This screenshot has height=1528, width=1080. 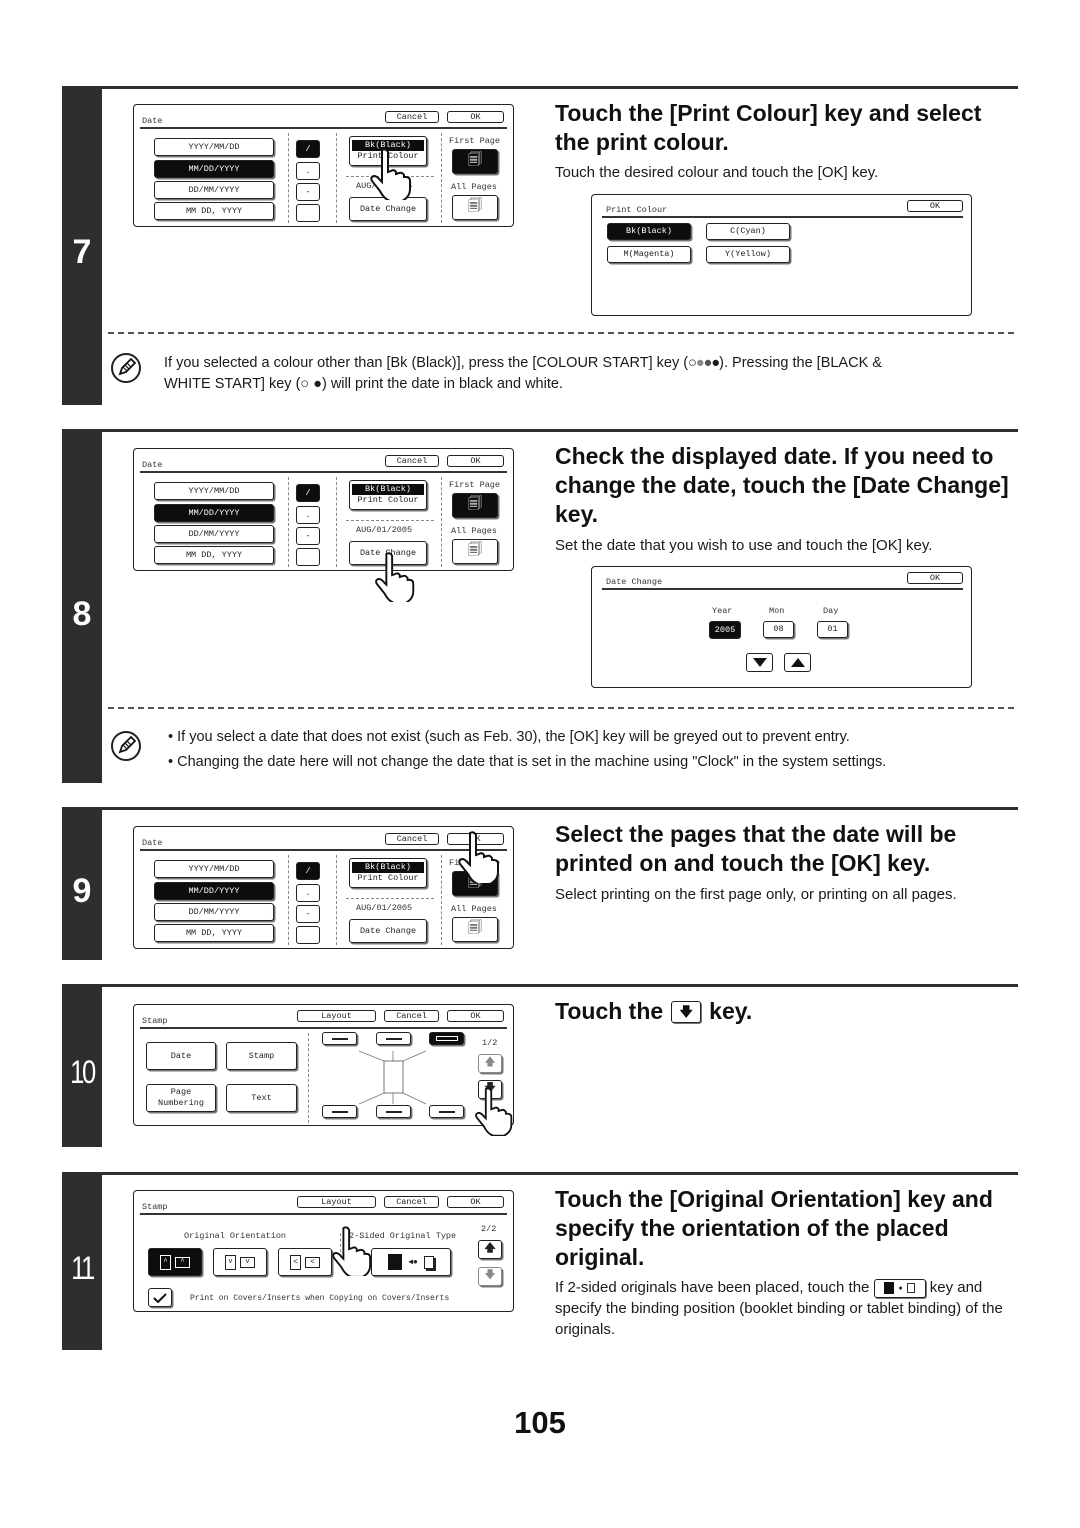 I want to click on covers-inserts-checkbox, so click(x=160, y=1297).